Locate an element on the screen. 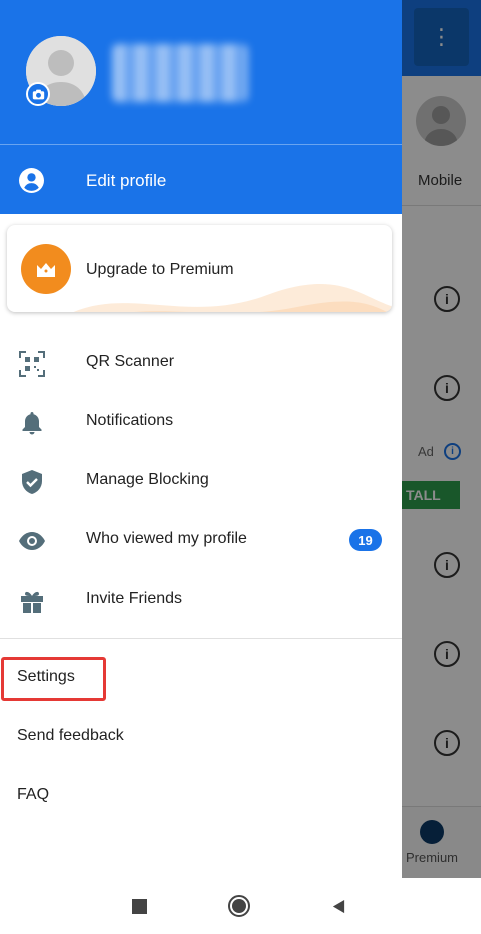 This screenshot has width=481, height=934. square-icon is located at coordinates (139, 906).